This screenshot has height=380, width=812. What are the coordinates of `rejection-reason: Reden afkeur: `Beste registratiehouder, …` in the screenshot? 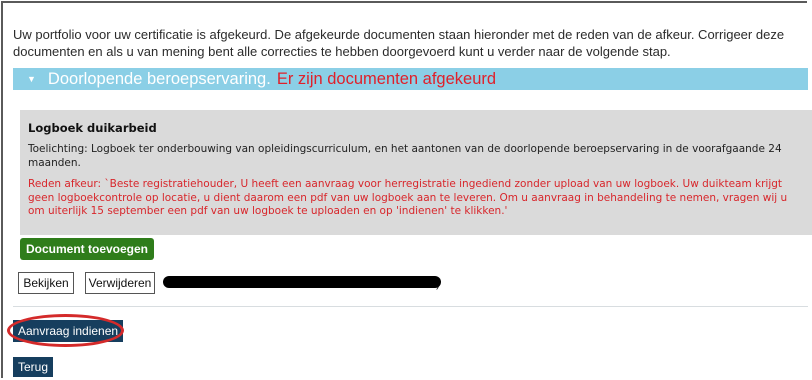 It's located at (408, 197).